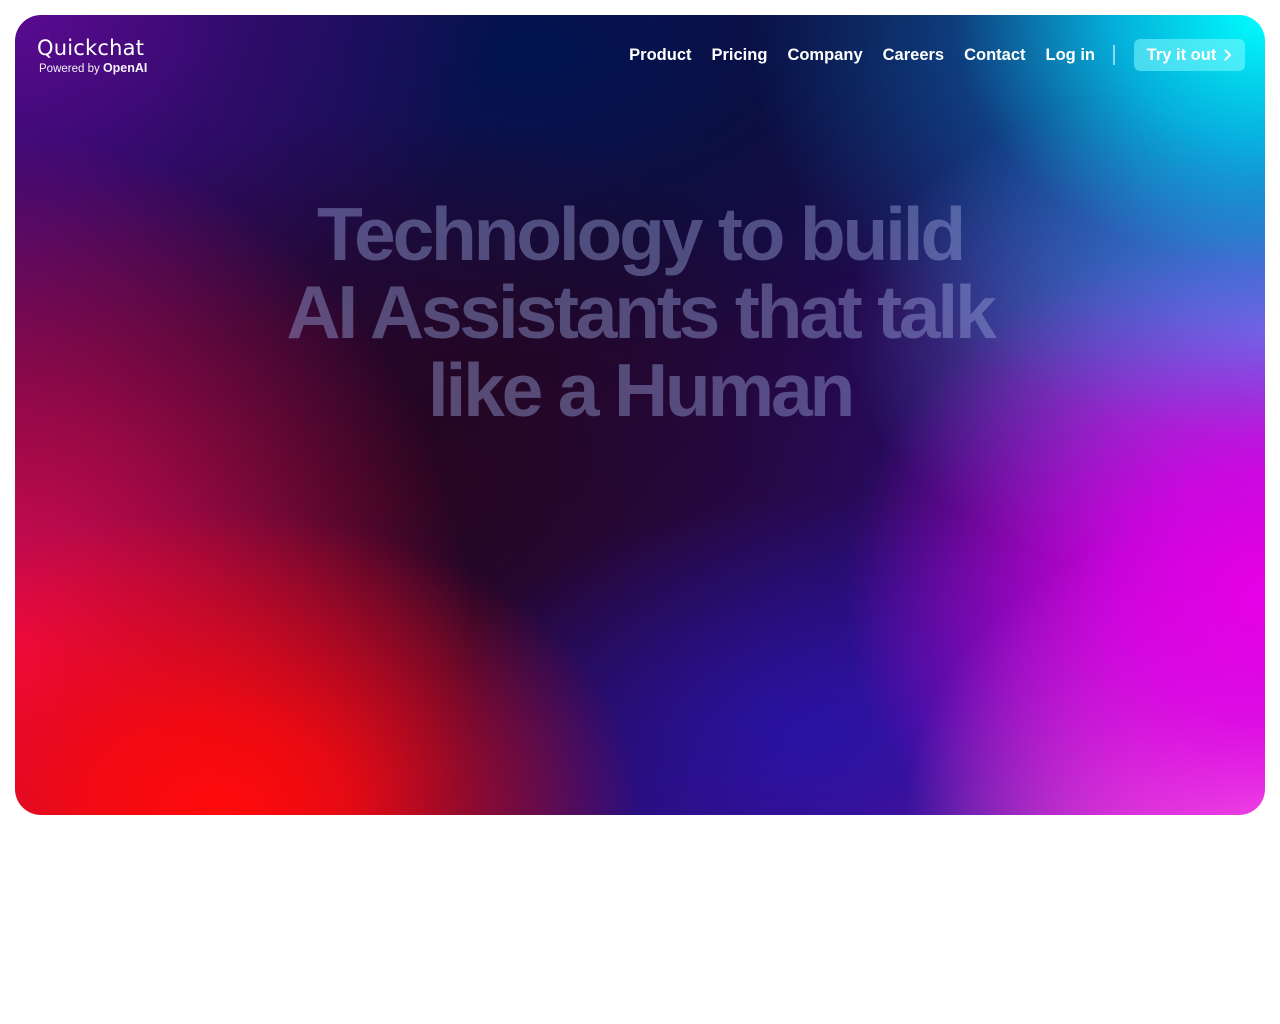 Image resolution: width=1280 pixels, height=1024 pixels. I want to click on powered-by-text: Powered by, so click(69, 69).